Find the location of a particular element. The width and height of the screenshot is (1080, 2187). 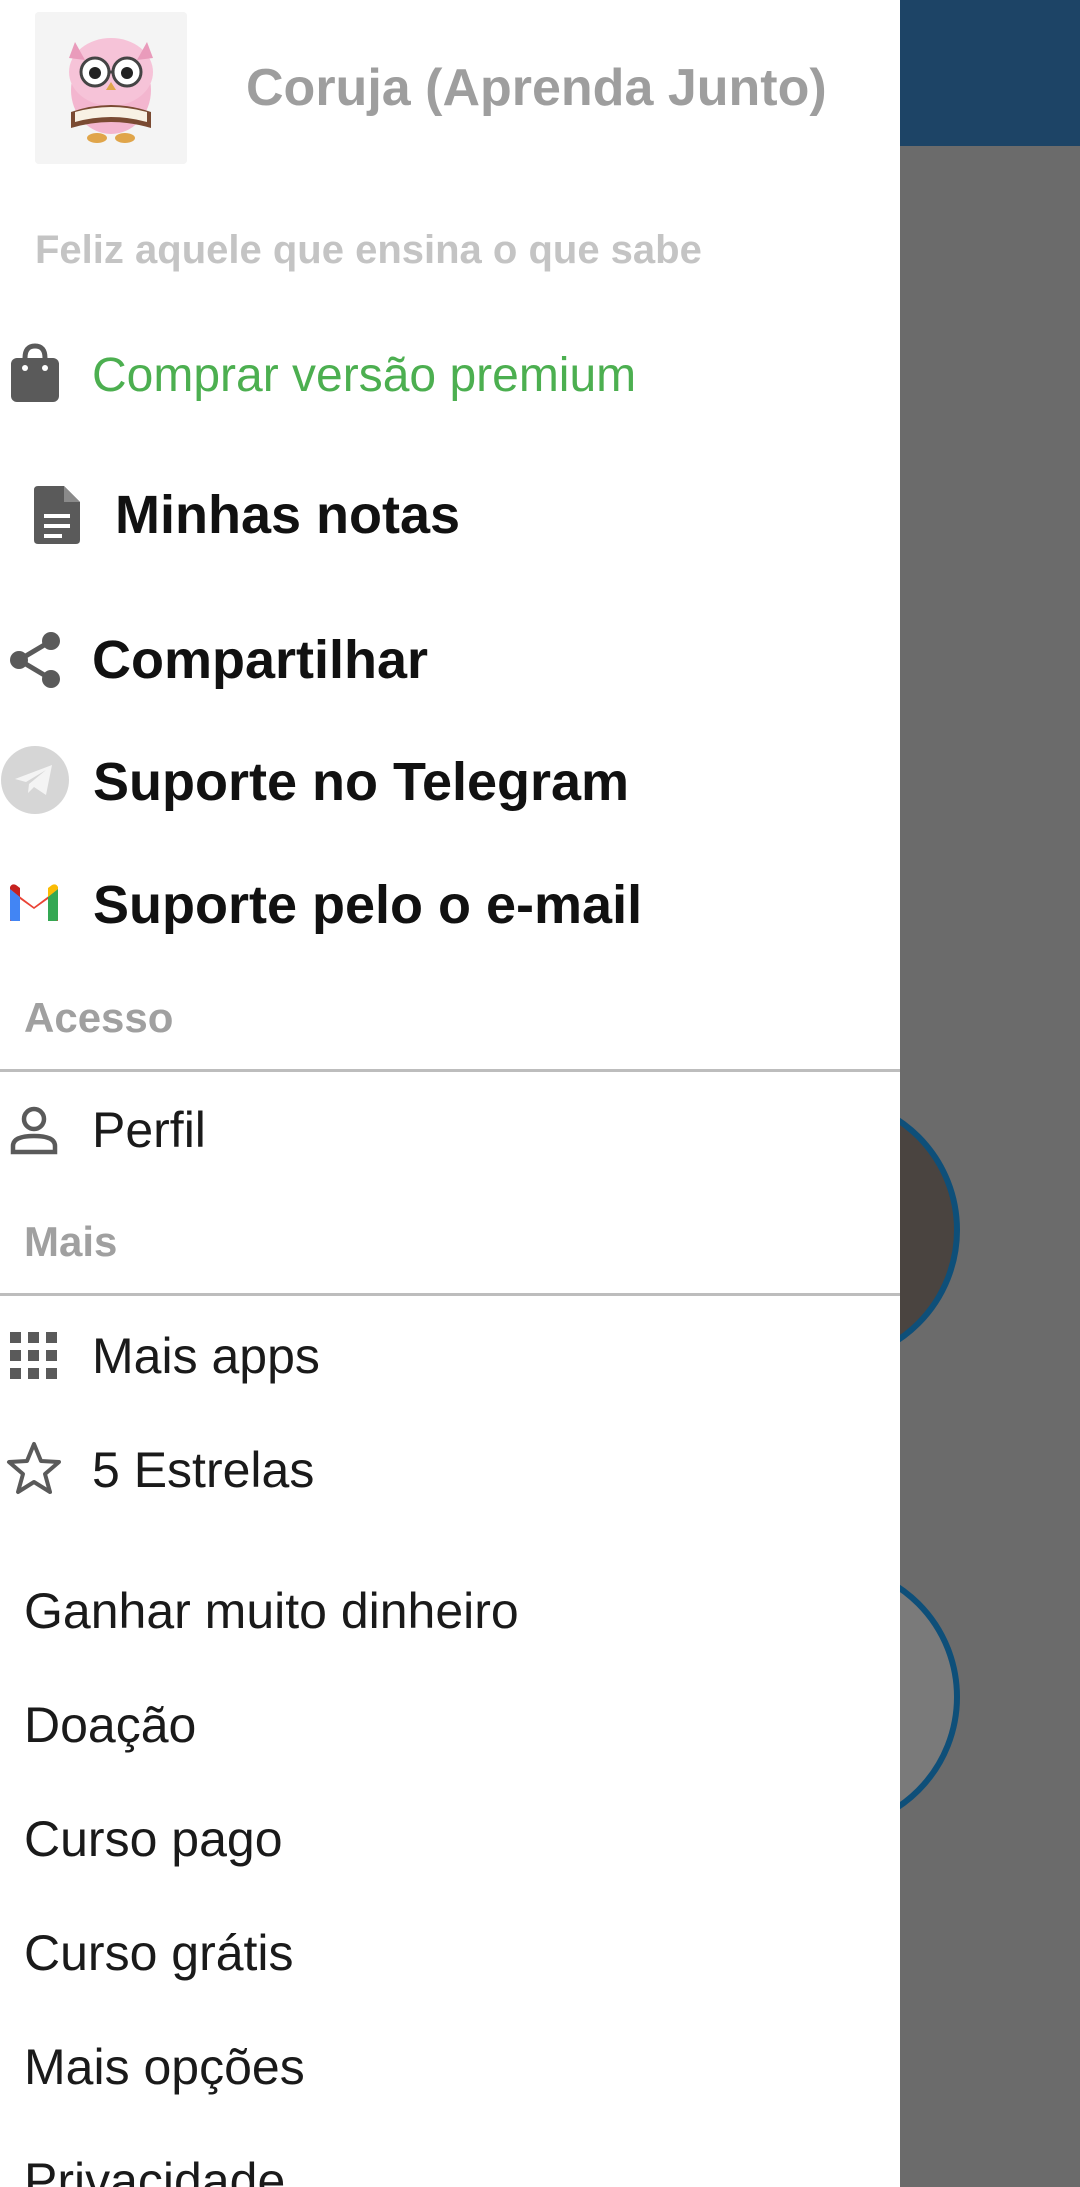

paid-course-item: Curso pago is located at coordinates (153, 1839).